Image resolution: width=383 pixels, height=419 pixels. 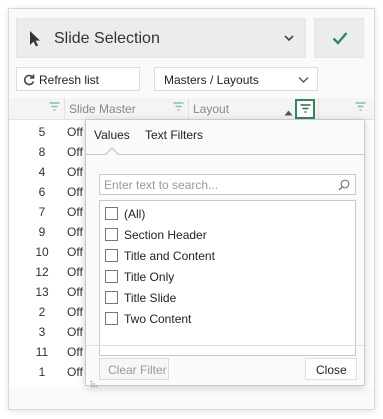 What do you see at coordinates (174, 135) in the screenshot?
I see `tab-text-filters: Text Filters` at bounding box center [174, 135].